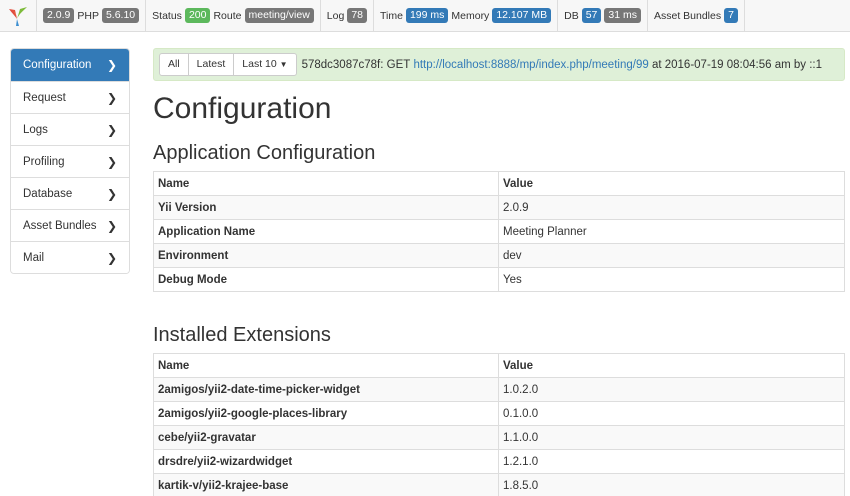 The height and width of the screenshot is (496, 850). Describe the element at coordinates (571, 15) in the screenshot. I see `db-label: DB` at that location.